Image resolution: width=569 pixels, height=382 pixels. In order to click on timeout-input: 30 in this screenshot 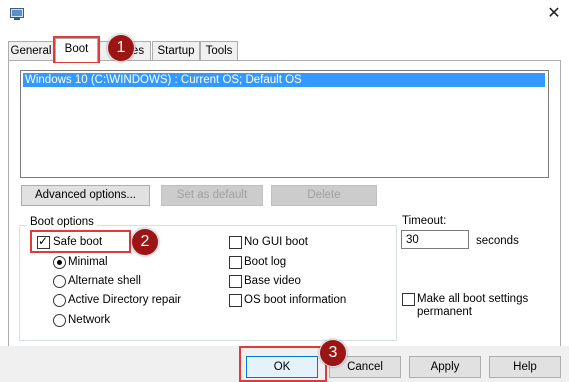, I will do `click(435, 239)`.